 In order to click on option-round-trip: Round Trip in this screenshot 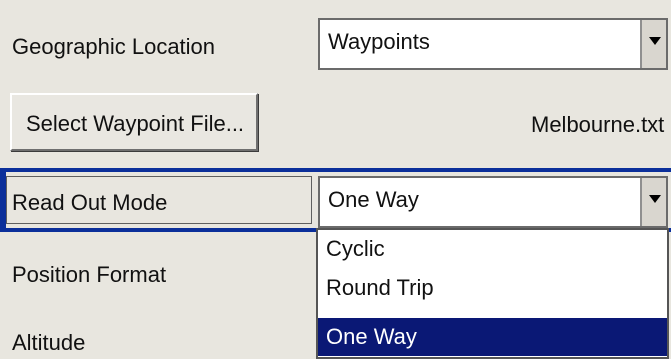, I will do `click(492, 288)`.